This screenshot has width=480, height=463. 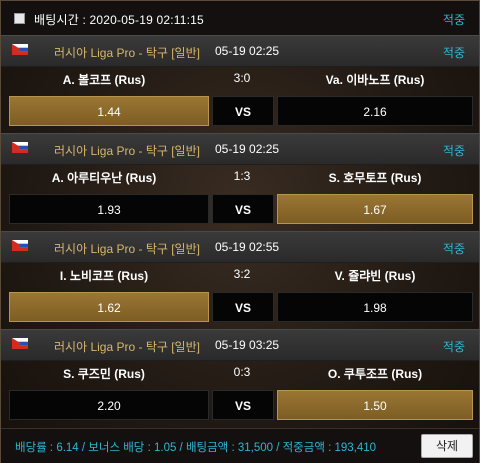 I want to click on game-time: 05-19 03:25, so click(x=247, y=345).